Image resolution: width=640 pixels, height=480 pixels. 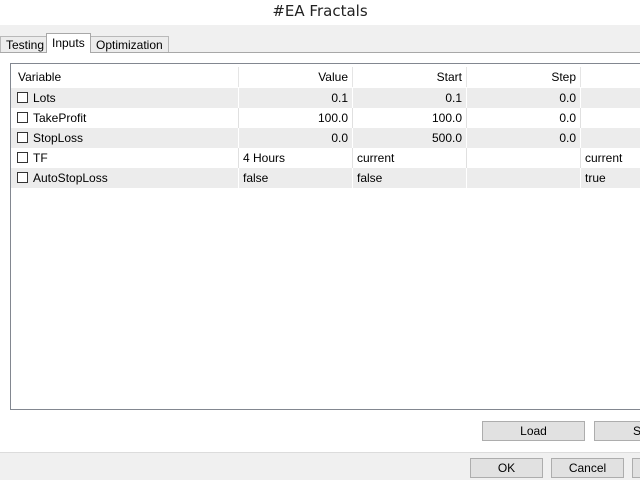 I want to click on stop-cell: true, so click(x=610, y=178).